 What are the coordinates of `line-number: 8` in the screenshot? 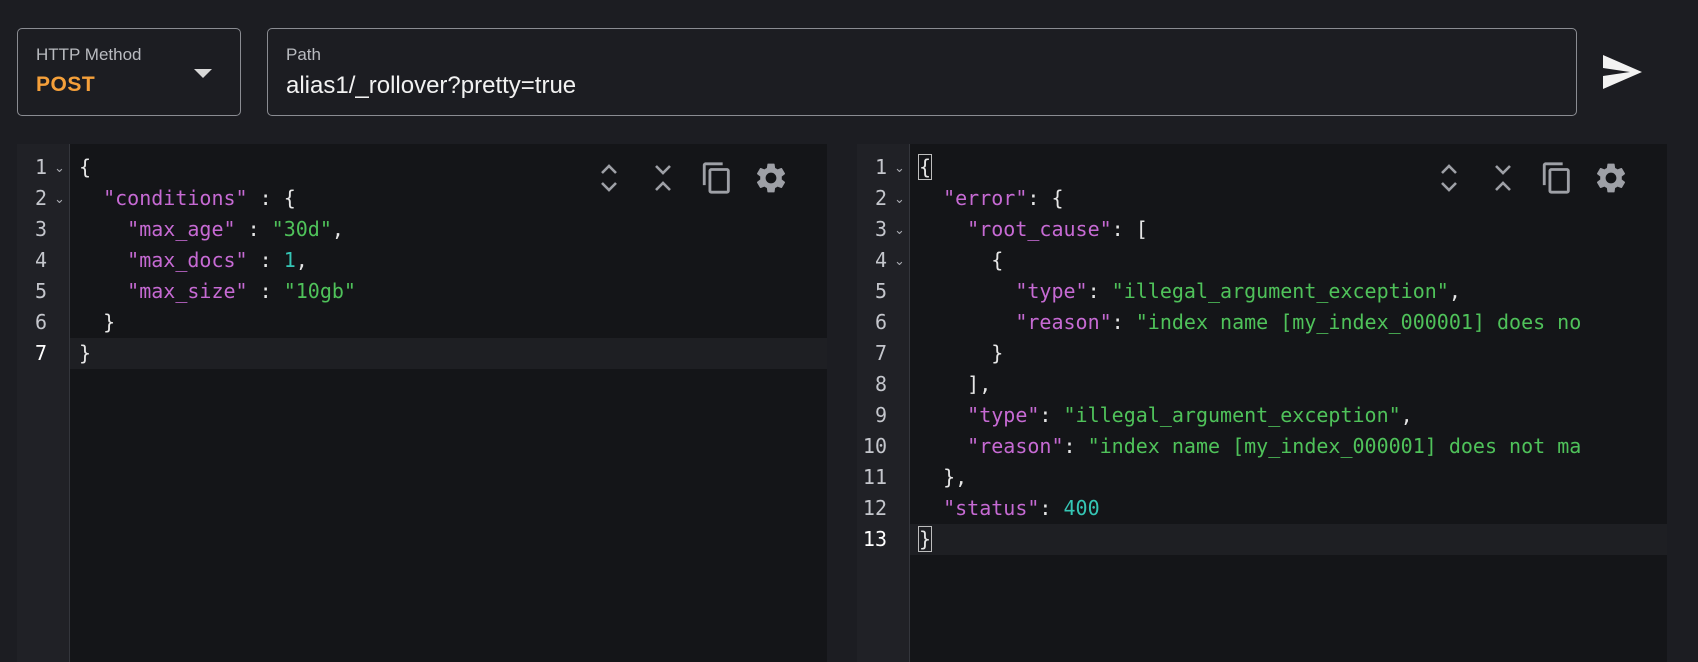 It's located at (880, 384).